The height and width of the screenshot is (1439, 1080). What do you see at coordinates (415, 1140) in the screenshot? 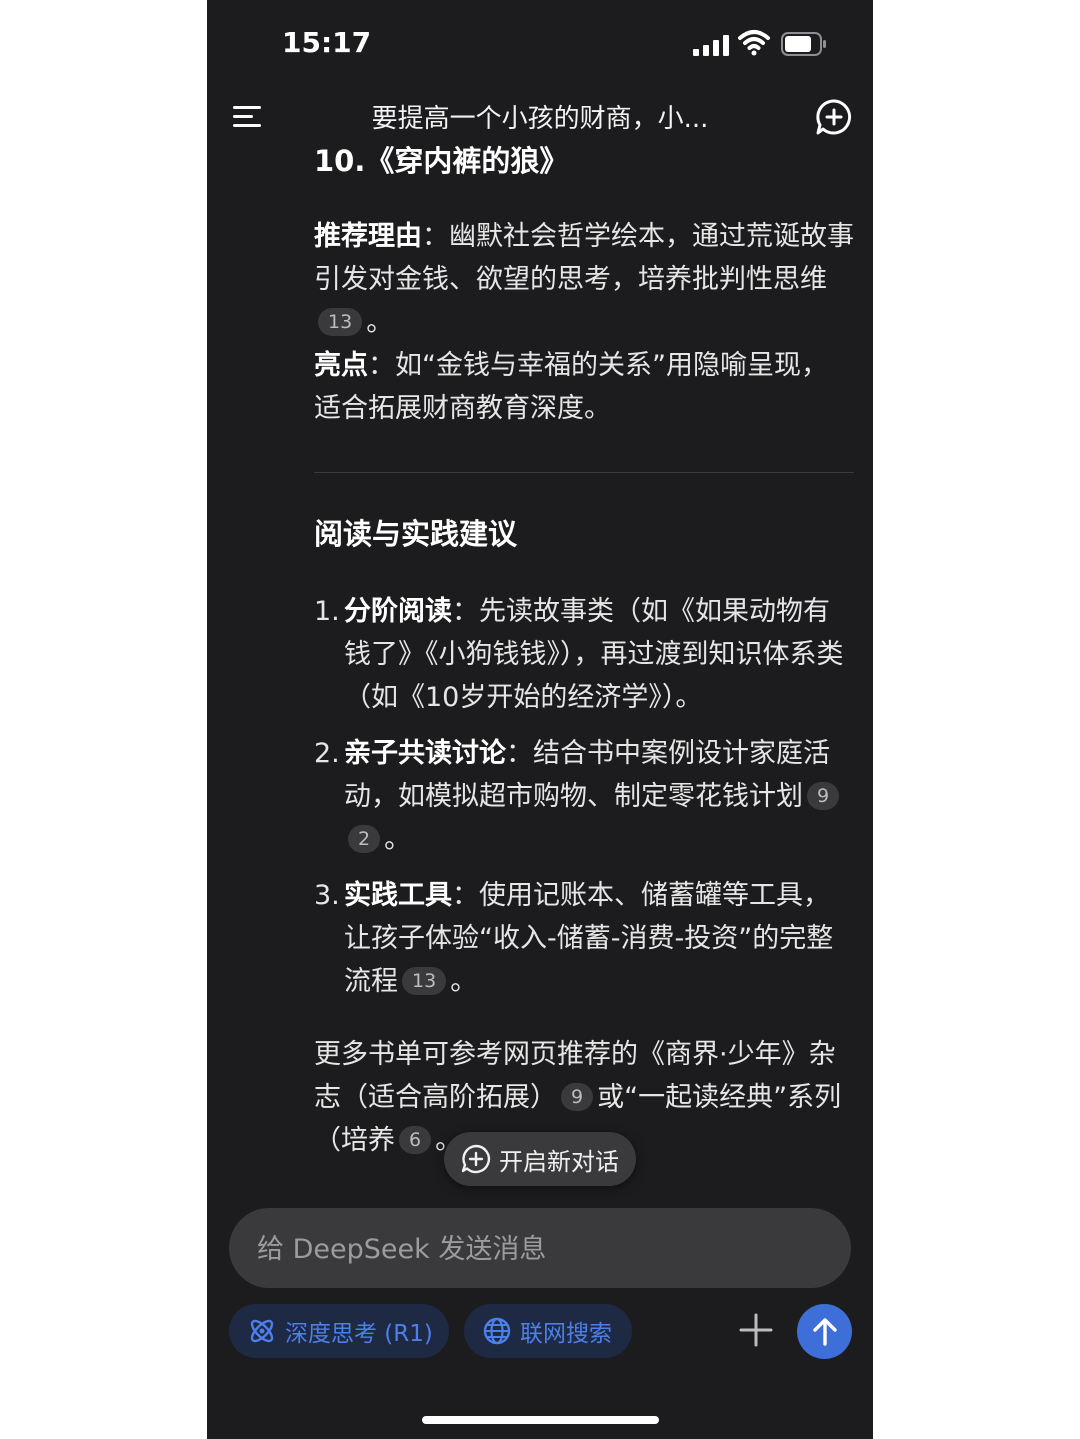
I see `citation-badge: 6` at bounding box center [415, 1140].